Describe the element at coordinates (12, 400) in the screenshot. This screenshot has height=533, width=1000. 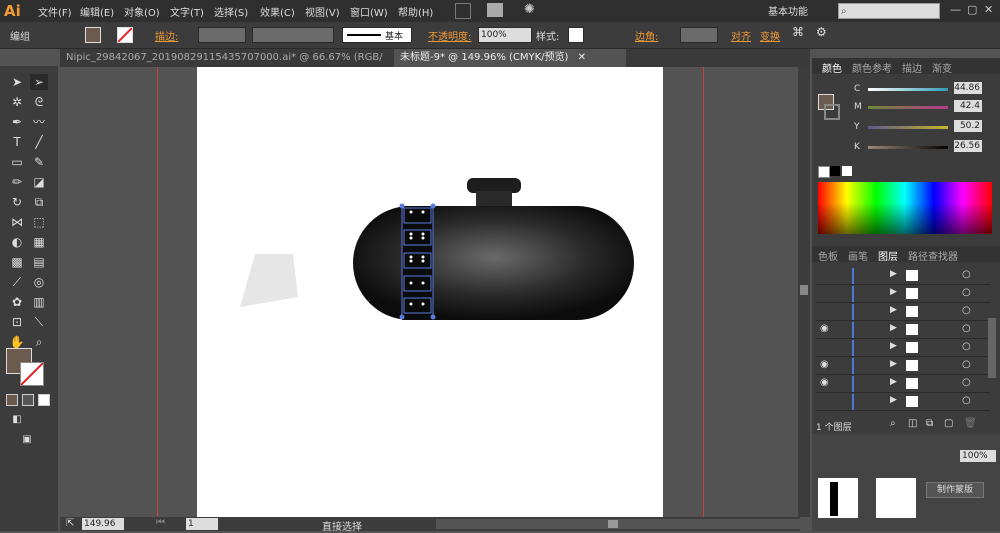
I see `color-mode-icon` at that location.